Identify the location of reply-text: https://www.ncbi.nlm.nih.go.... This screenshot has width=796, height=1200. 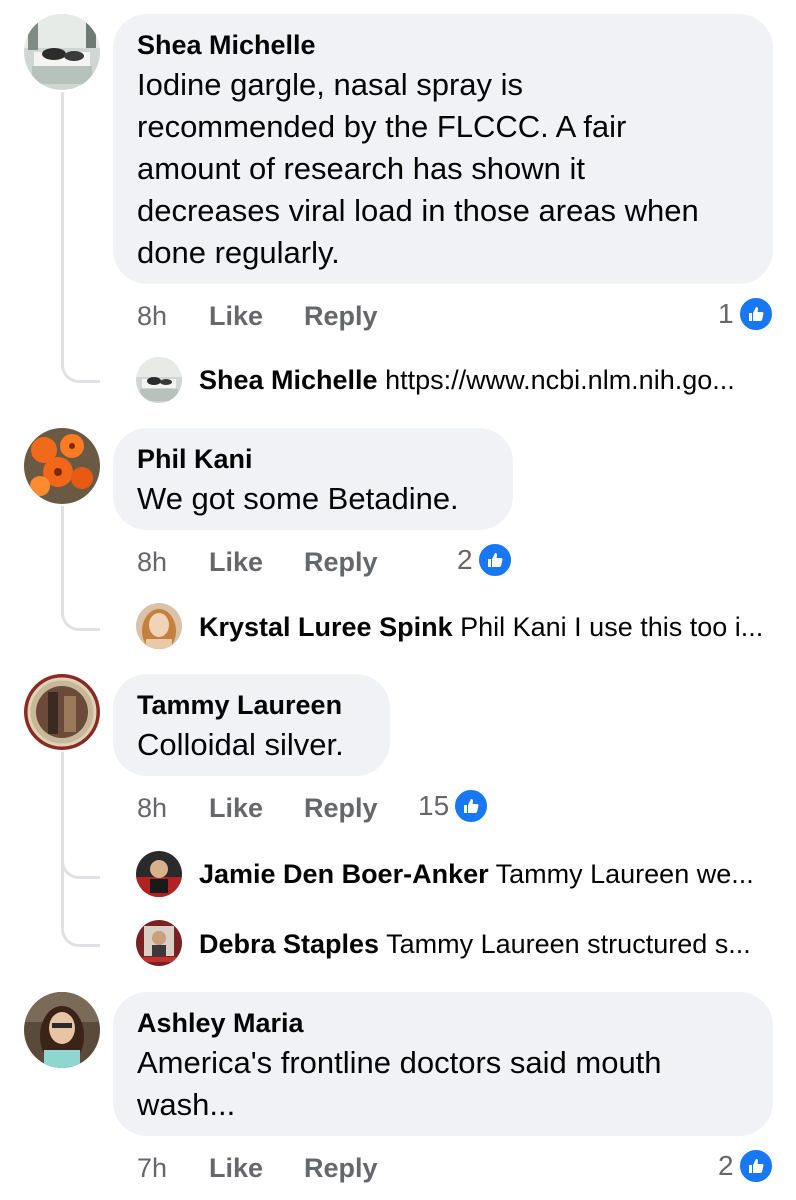
(560, 380).